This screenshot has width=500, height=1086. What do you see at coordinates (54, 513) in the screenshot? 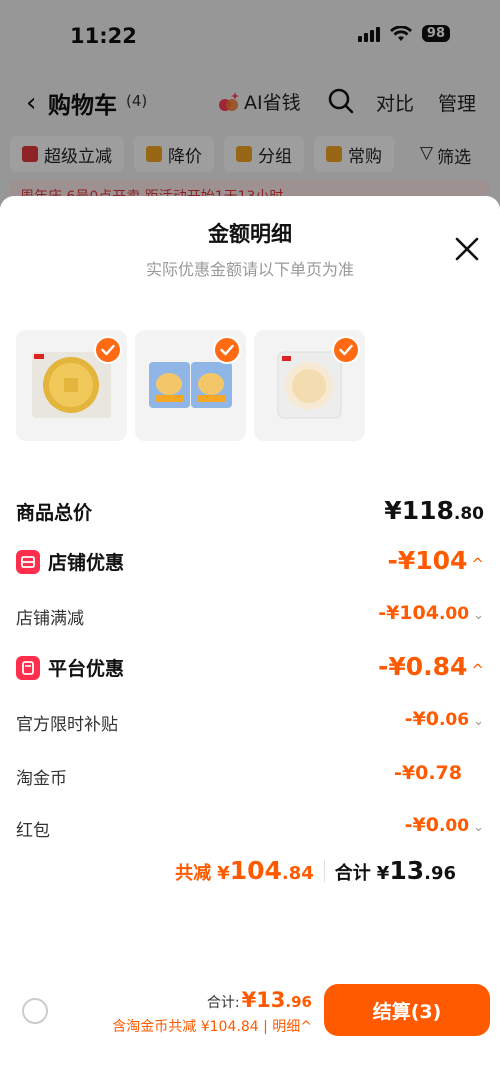
I see `goods-total-label: 商品总价` at bounding box center [54, 513].